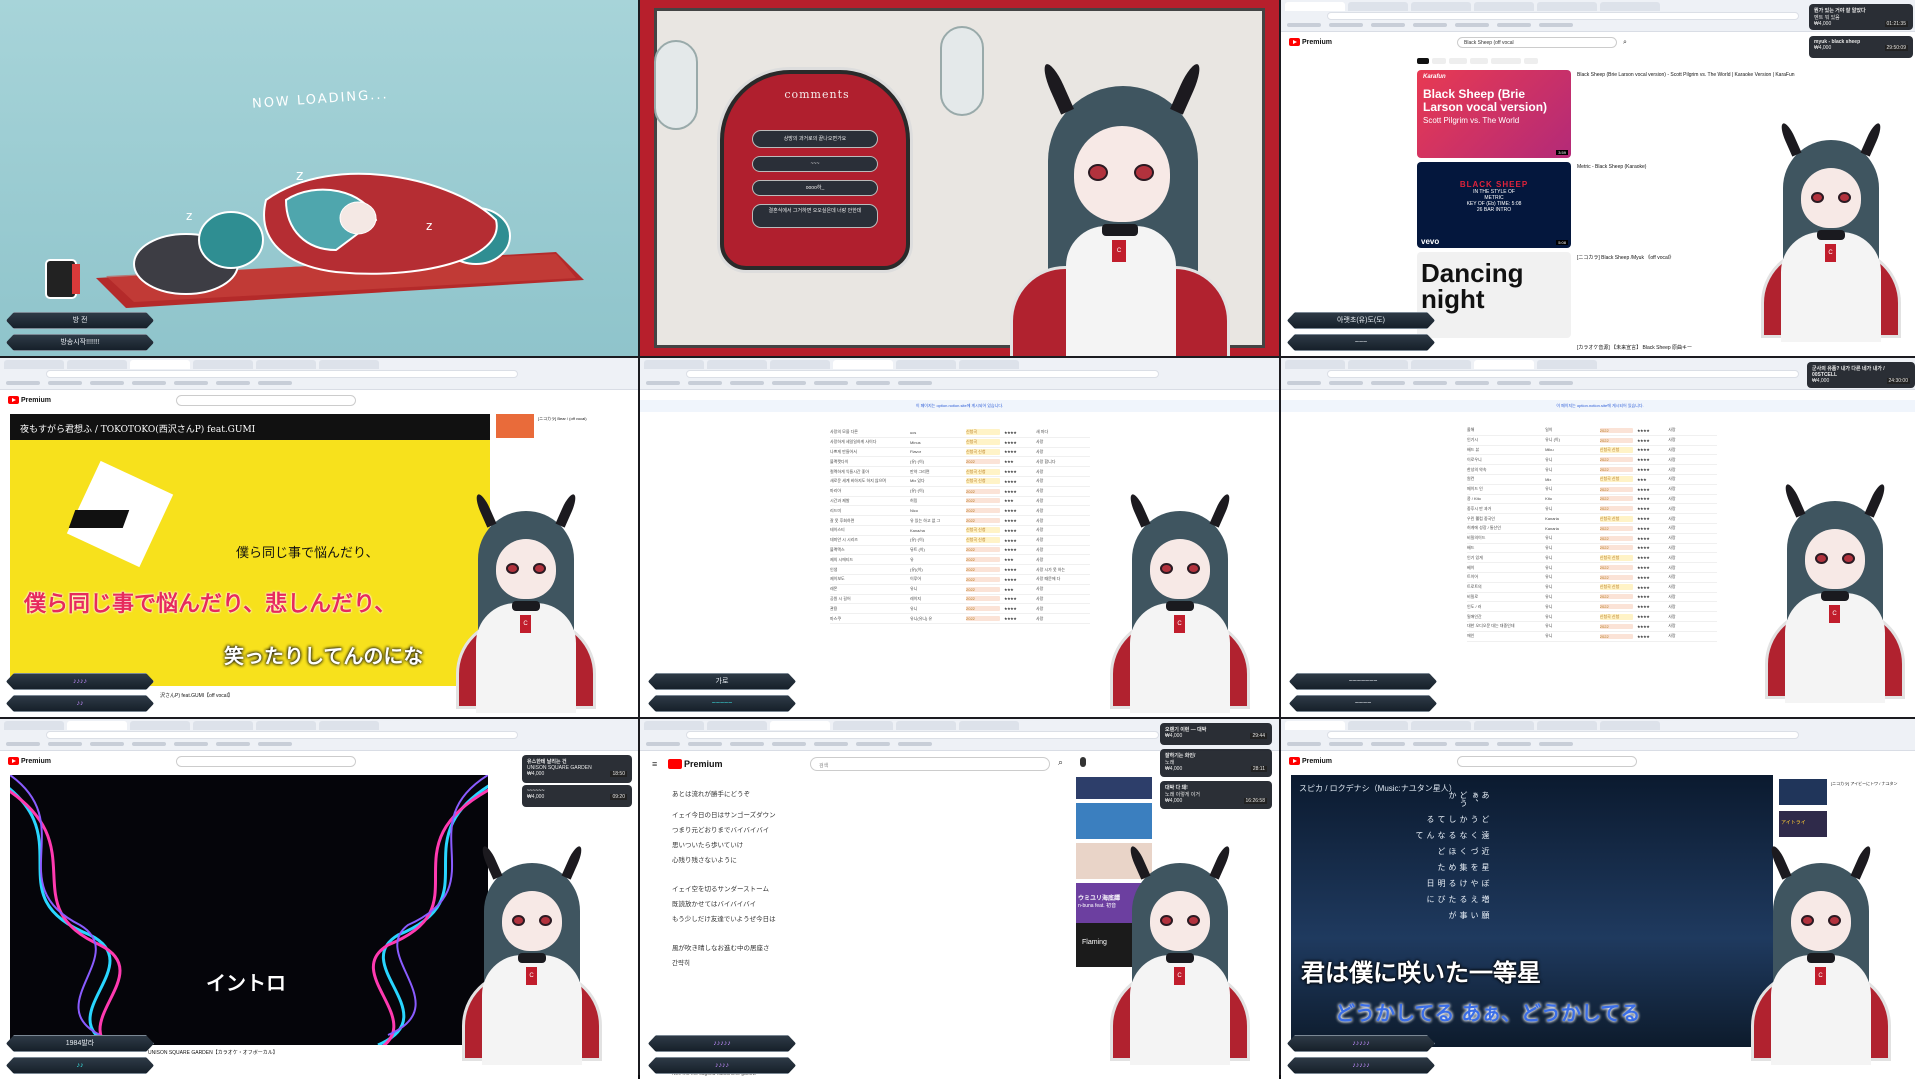  I want to click on table-row: 비밀의이드 유니 2022 ★★★★ 사랑, so click(1592, 539).